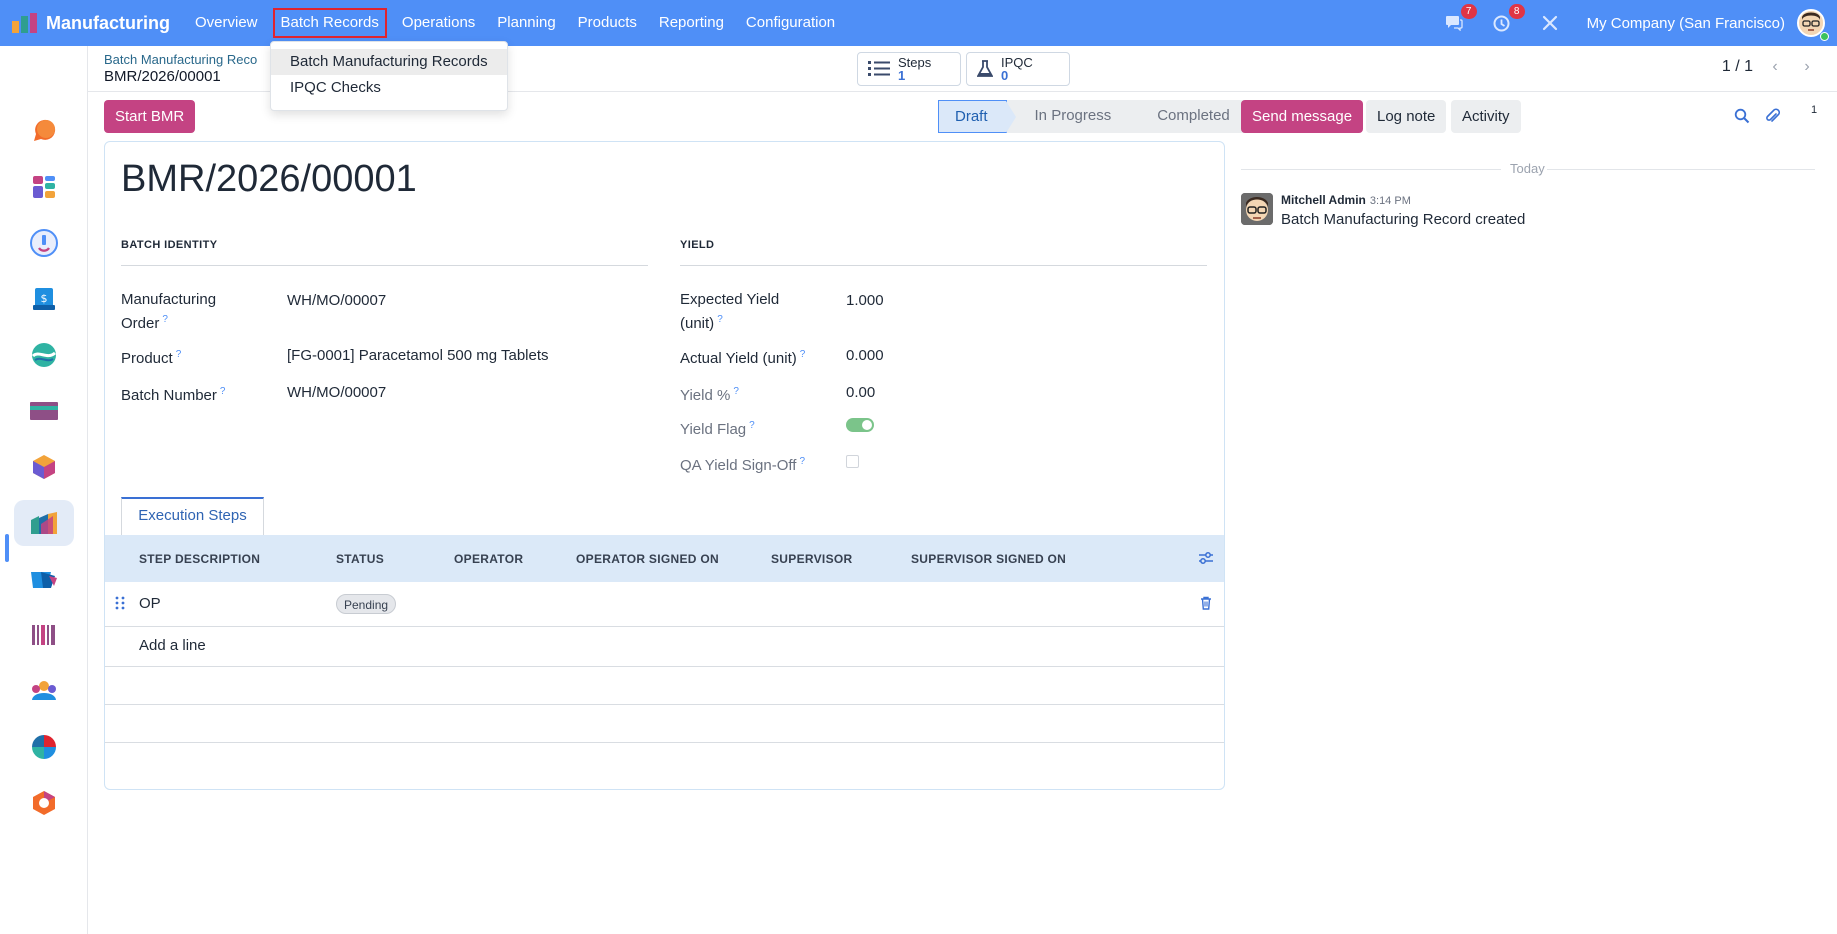  Describe the element at coordinates (269, 179) in the screenshot. I see `record-title: BMR/2026/00001` at that location.